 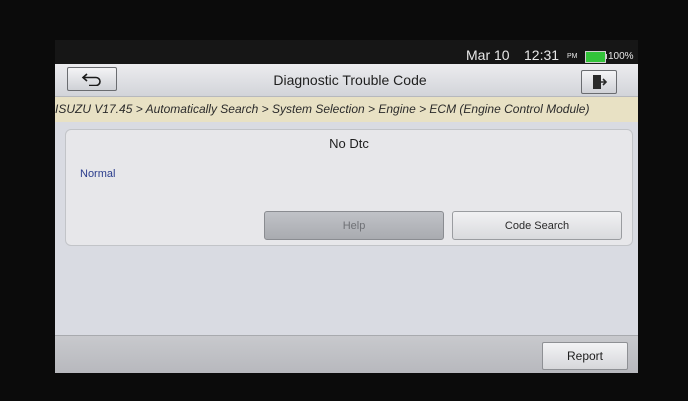 I want to click on dtc-message: No Dtc, so click(x=349, y=143).